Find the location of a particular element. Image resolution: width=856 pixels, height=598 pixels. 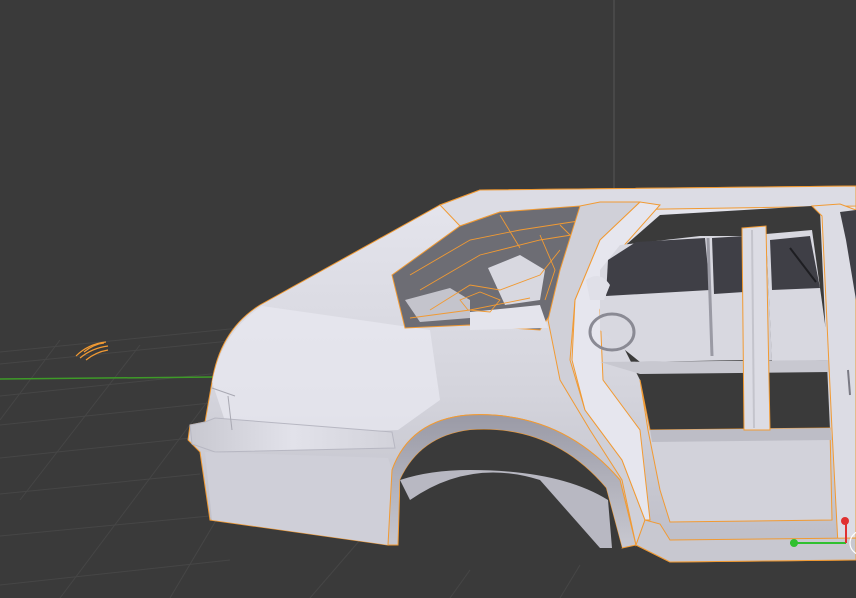

far-side-sill is located at coordinates (715, 367).